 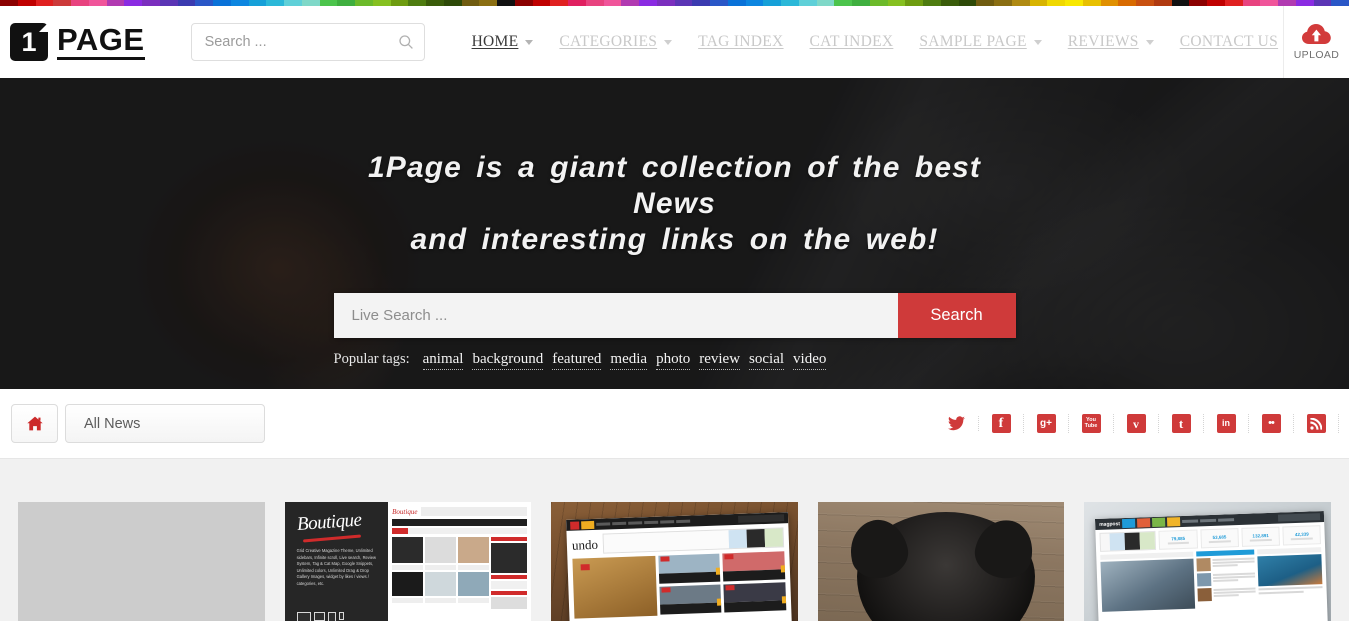 I want to click on undo-browser-mockup: undo, so click(x=679, y=566).